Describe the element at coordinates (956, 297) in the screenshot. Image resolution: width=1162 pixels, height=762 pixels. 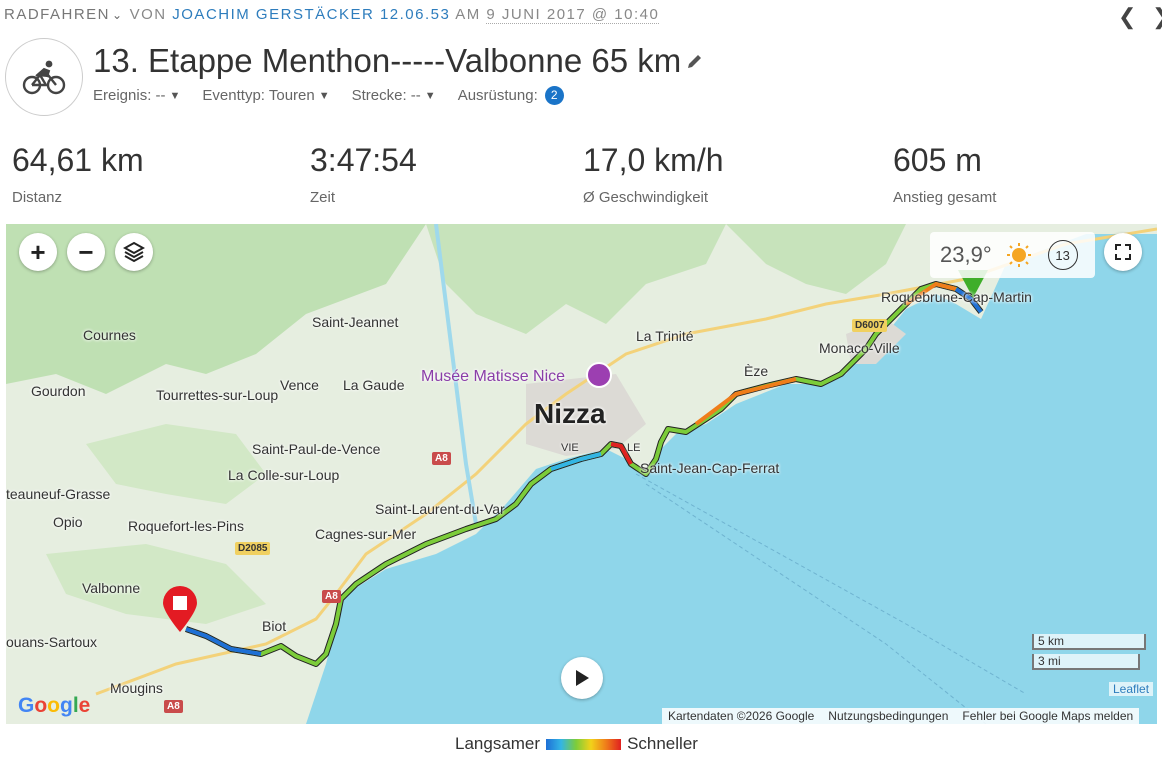
I see `place-label: Roquebrune-Cap-Martin` at that location.